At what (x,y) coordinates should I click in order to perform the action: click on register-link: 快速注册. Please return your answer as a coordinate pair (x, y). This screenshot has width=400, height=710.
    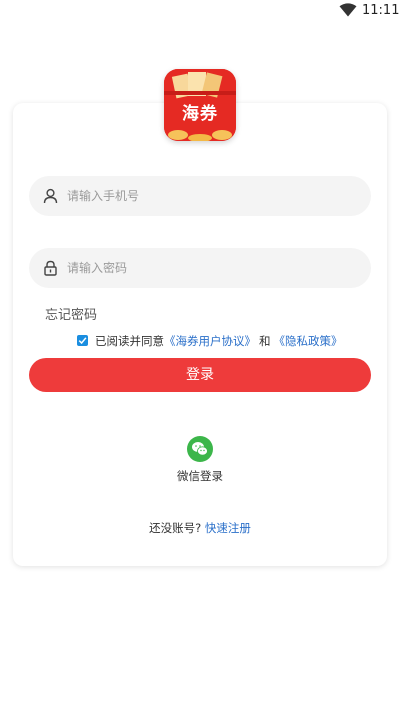
    Looking at the image, I should click on (228, 528).